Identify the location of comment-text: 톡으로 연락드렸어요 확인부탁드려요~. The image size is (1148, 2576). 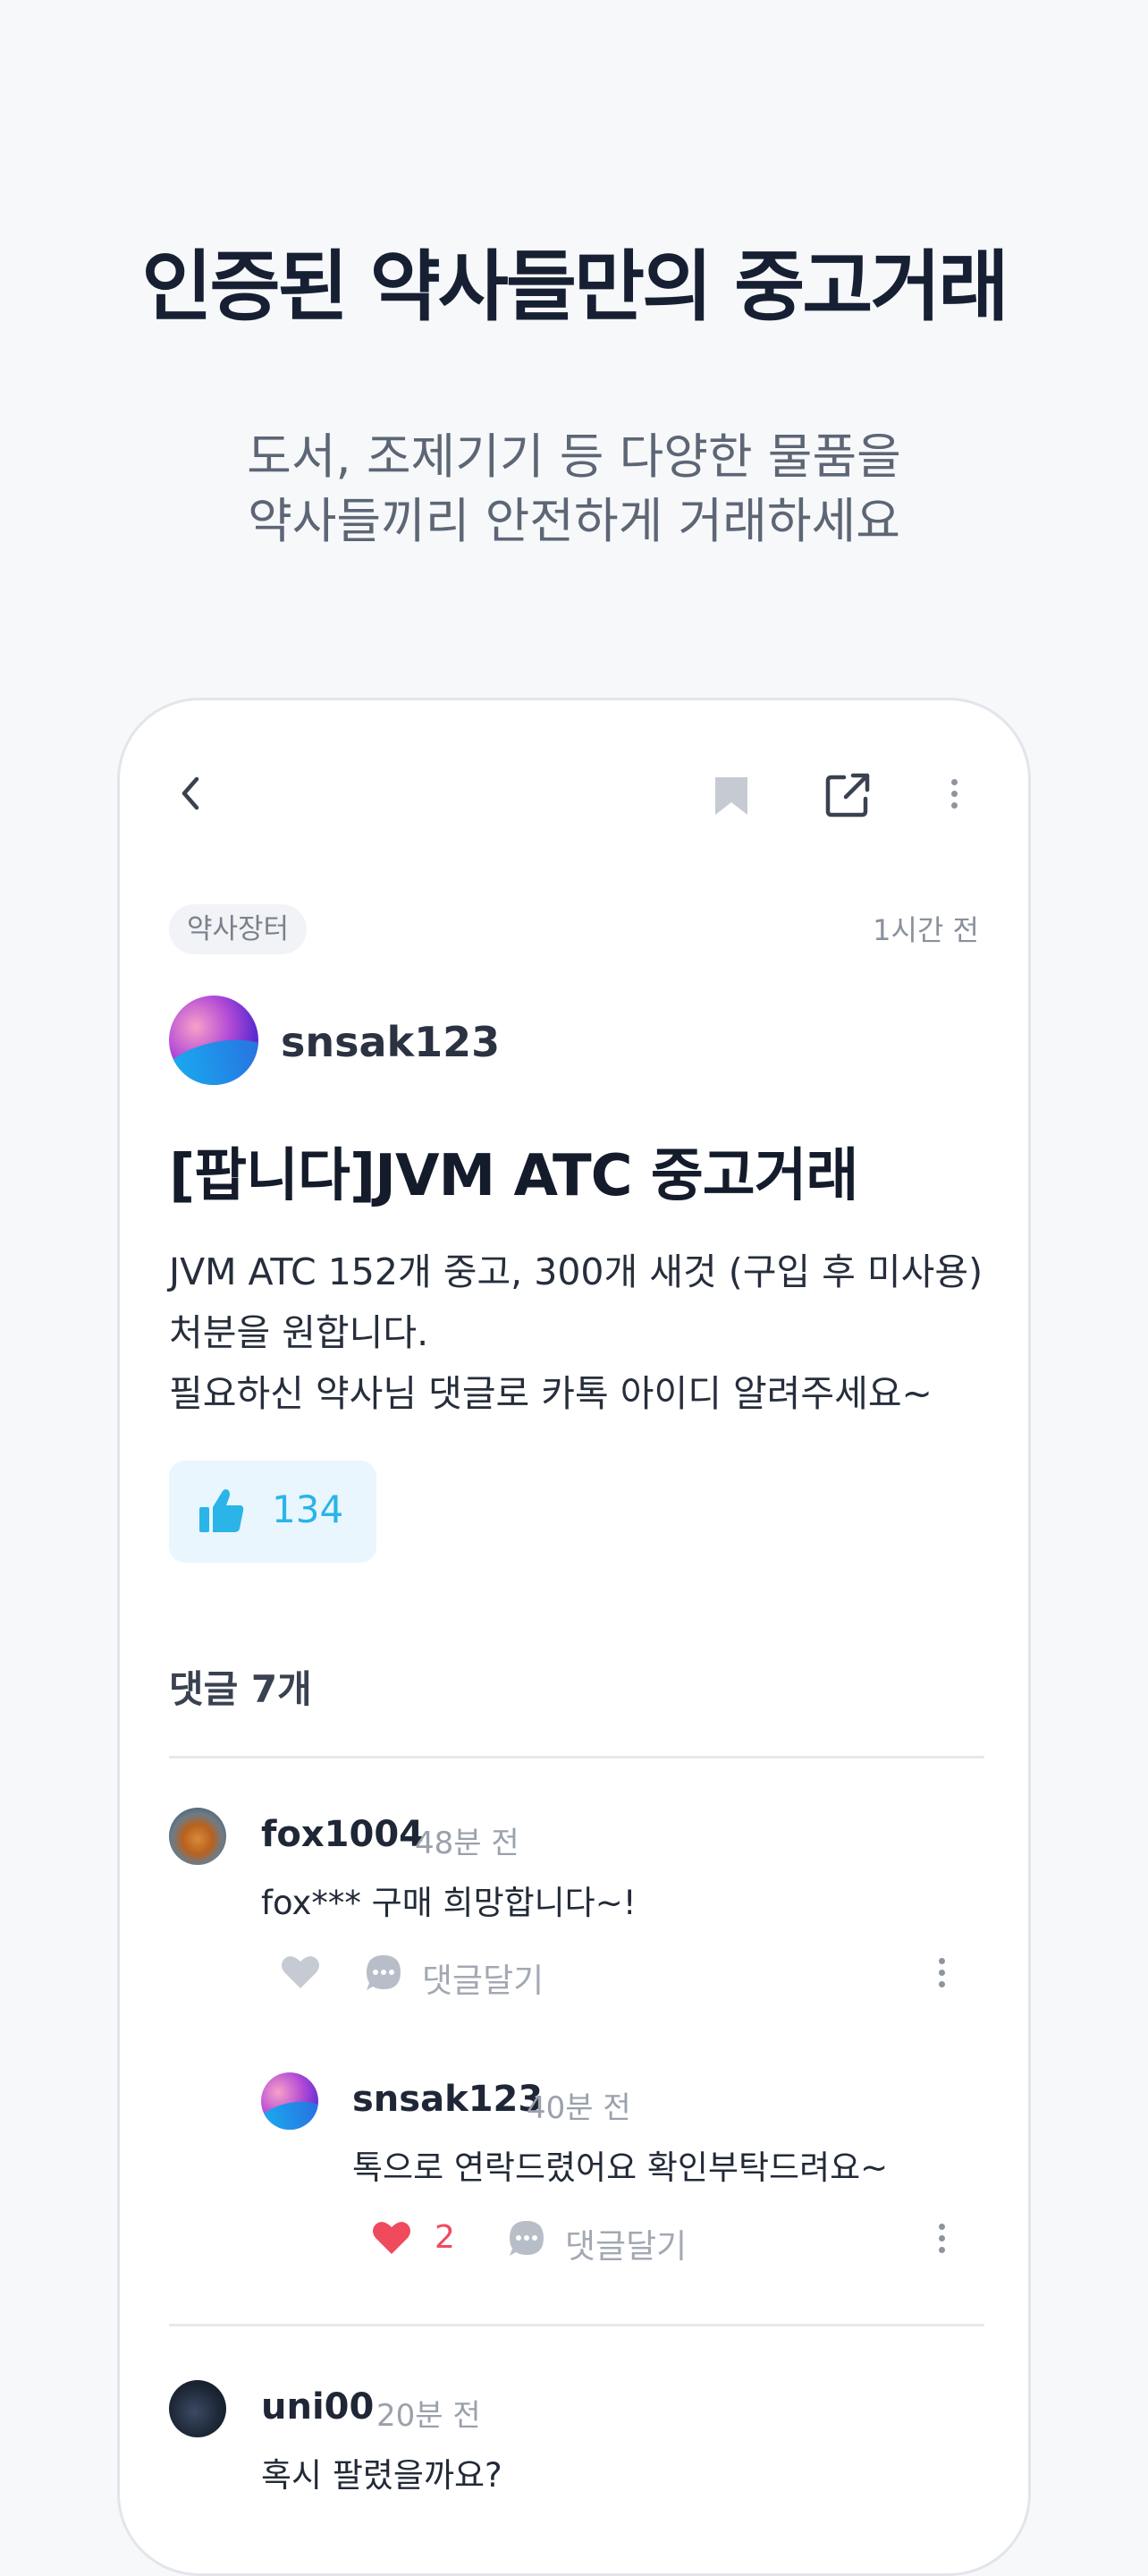
(620, 2167).